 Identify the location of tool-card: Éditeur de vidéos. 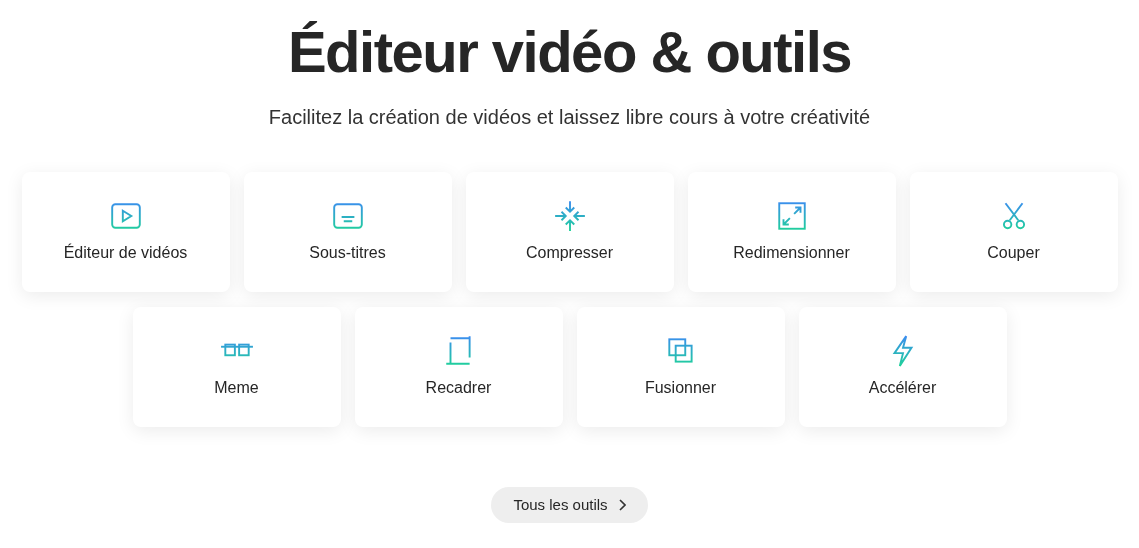
(125, 232).